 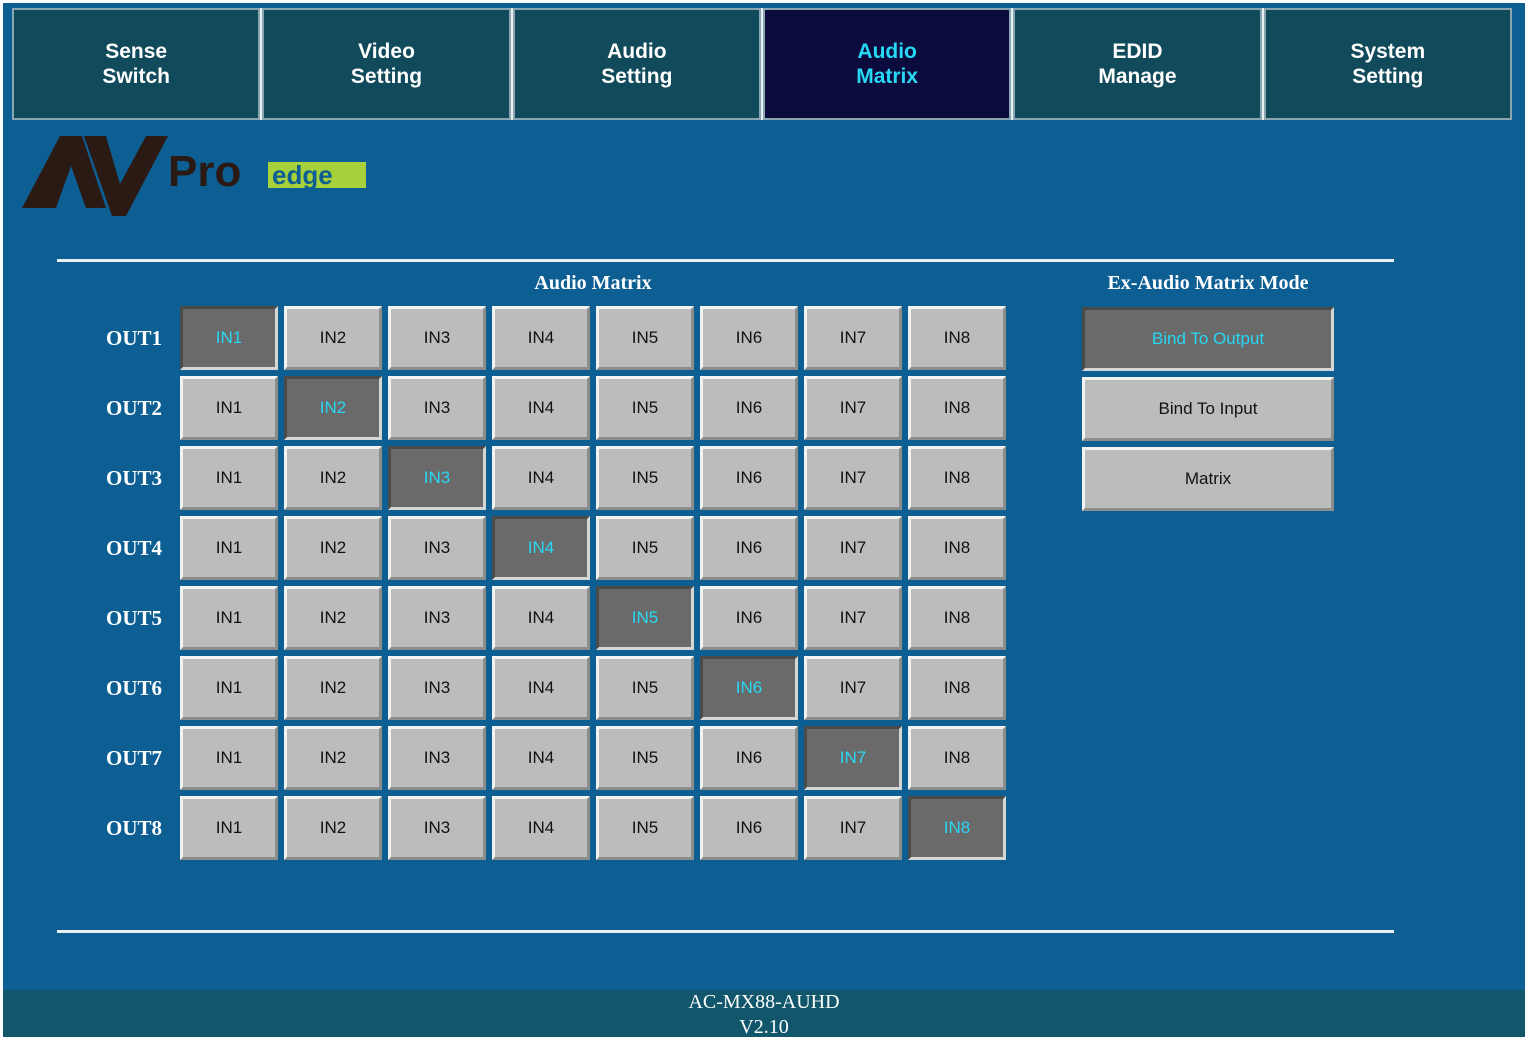 I want to click on matrix-cell-out3-in3: IN3, so click(x=437, y=478).